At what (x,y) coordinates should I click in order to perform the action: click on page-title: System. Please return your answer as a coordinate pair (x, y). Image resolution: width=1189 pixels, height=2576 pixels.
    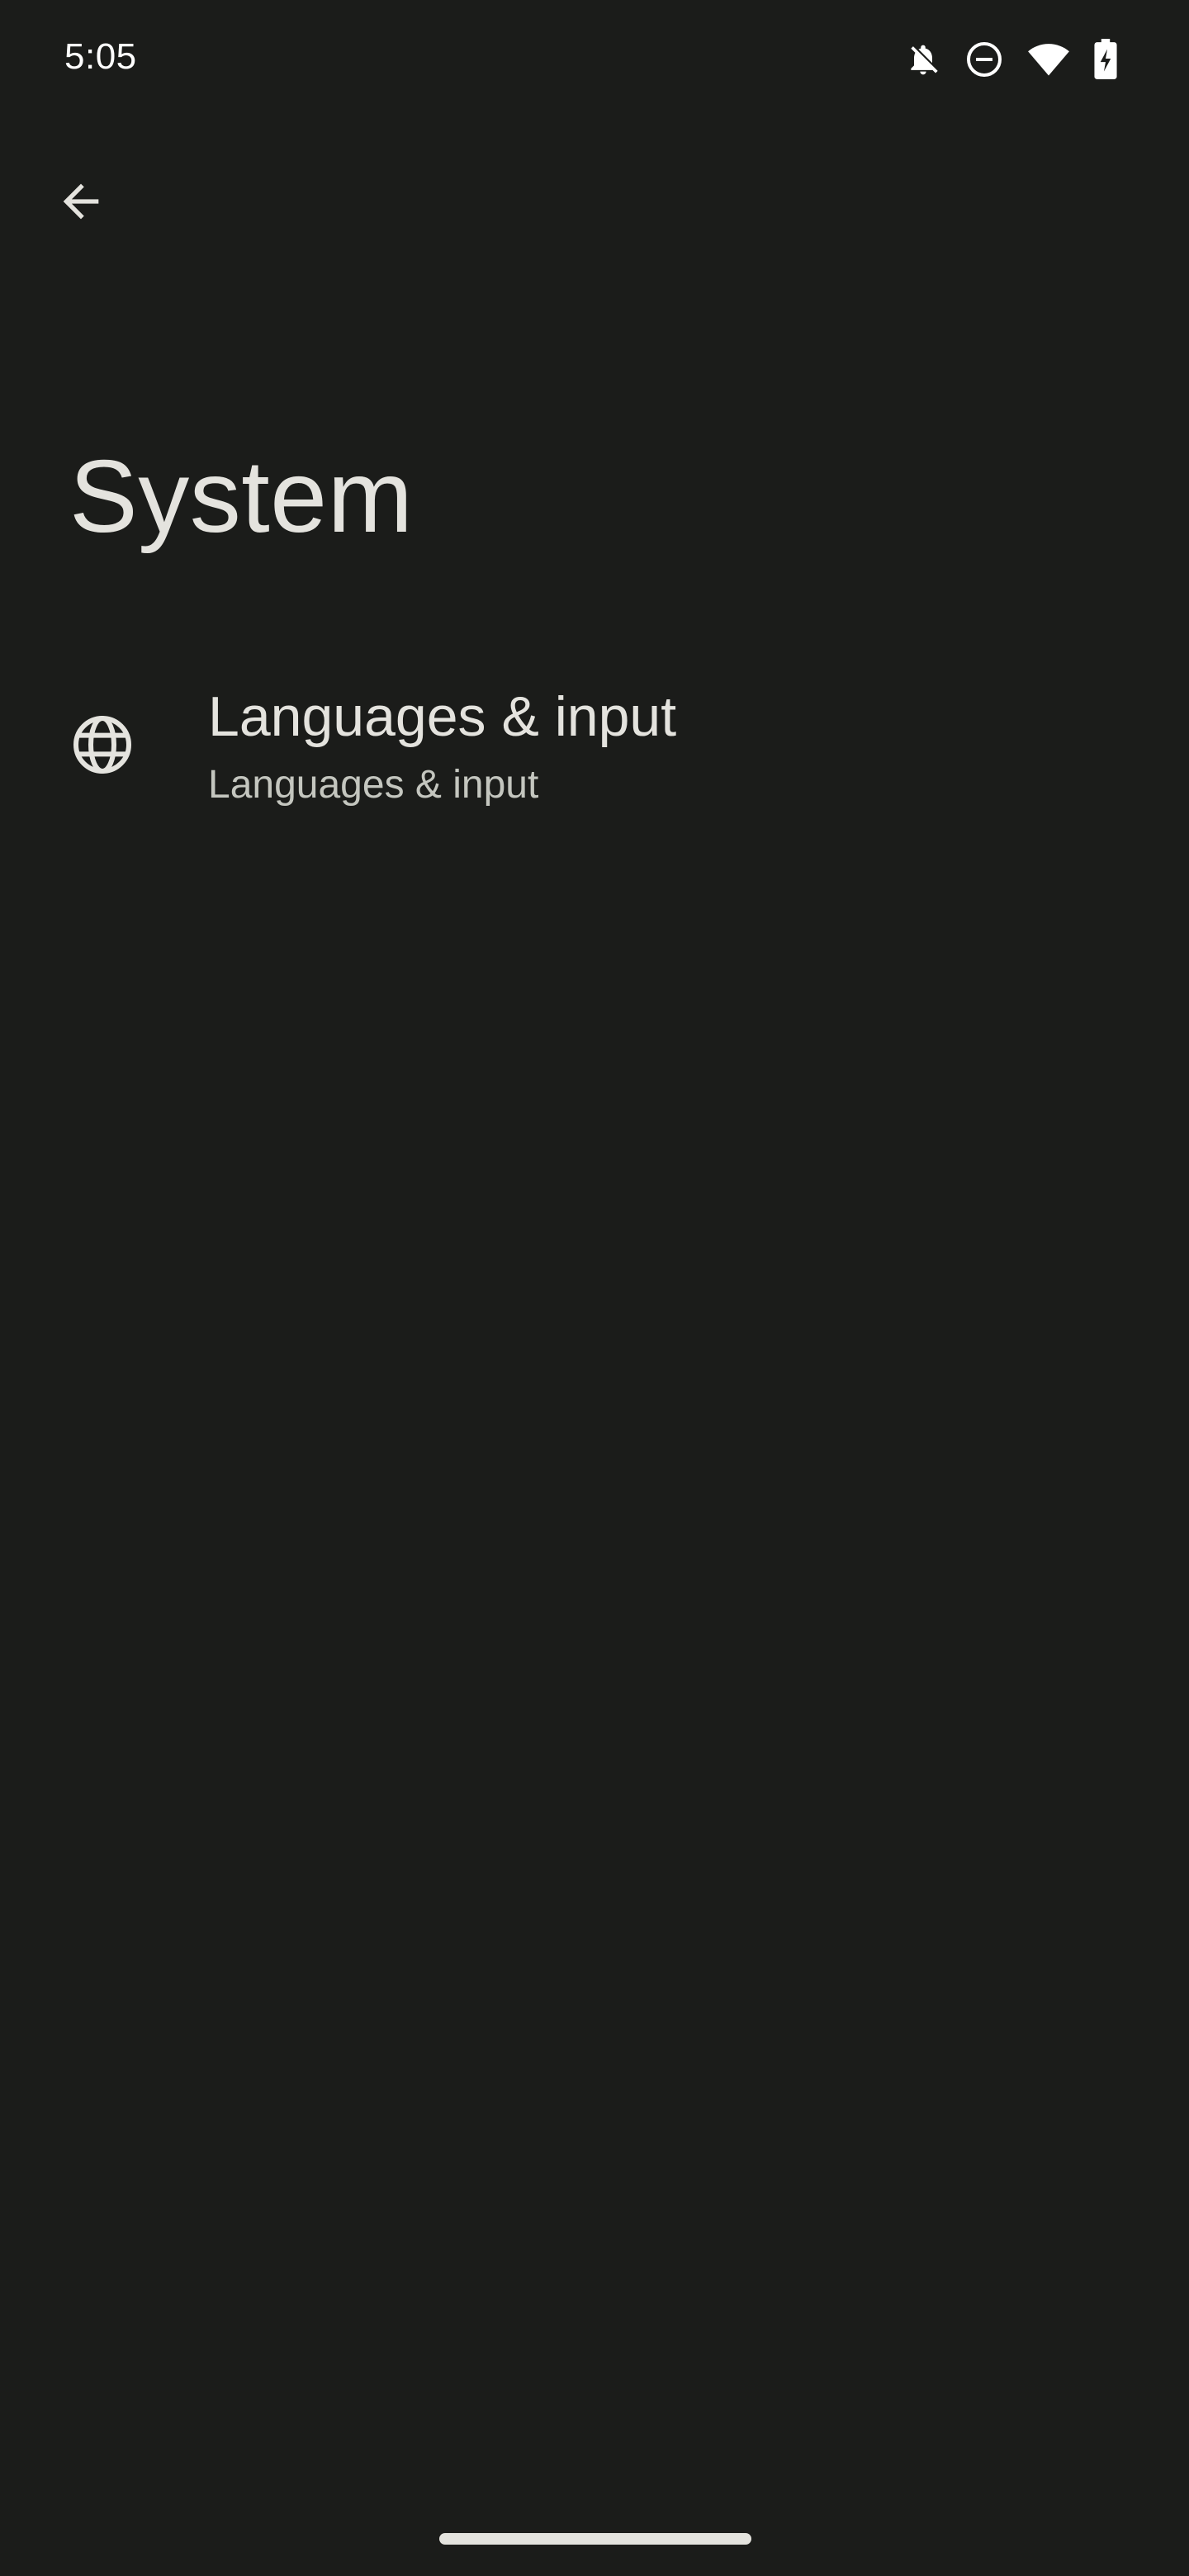
    Looking at the image, I should click on (241, 497).